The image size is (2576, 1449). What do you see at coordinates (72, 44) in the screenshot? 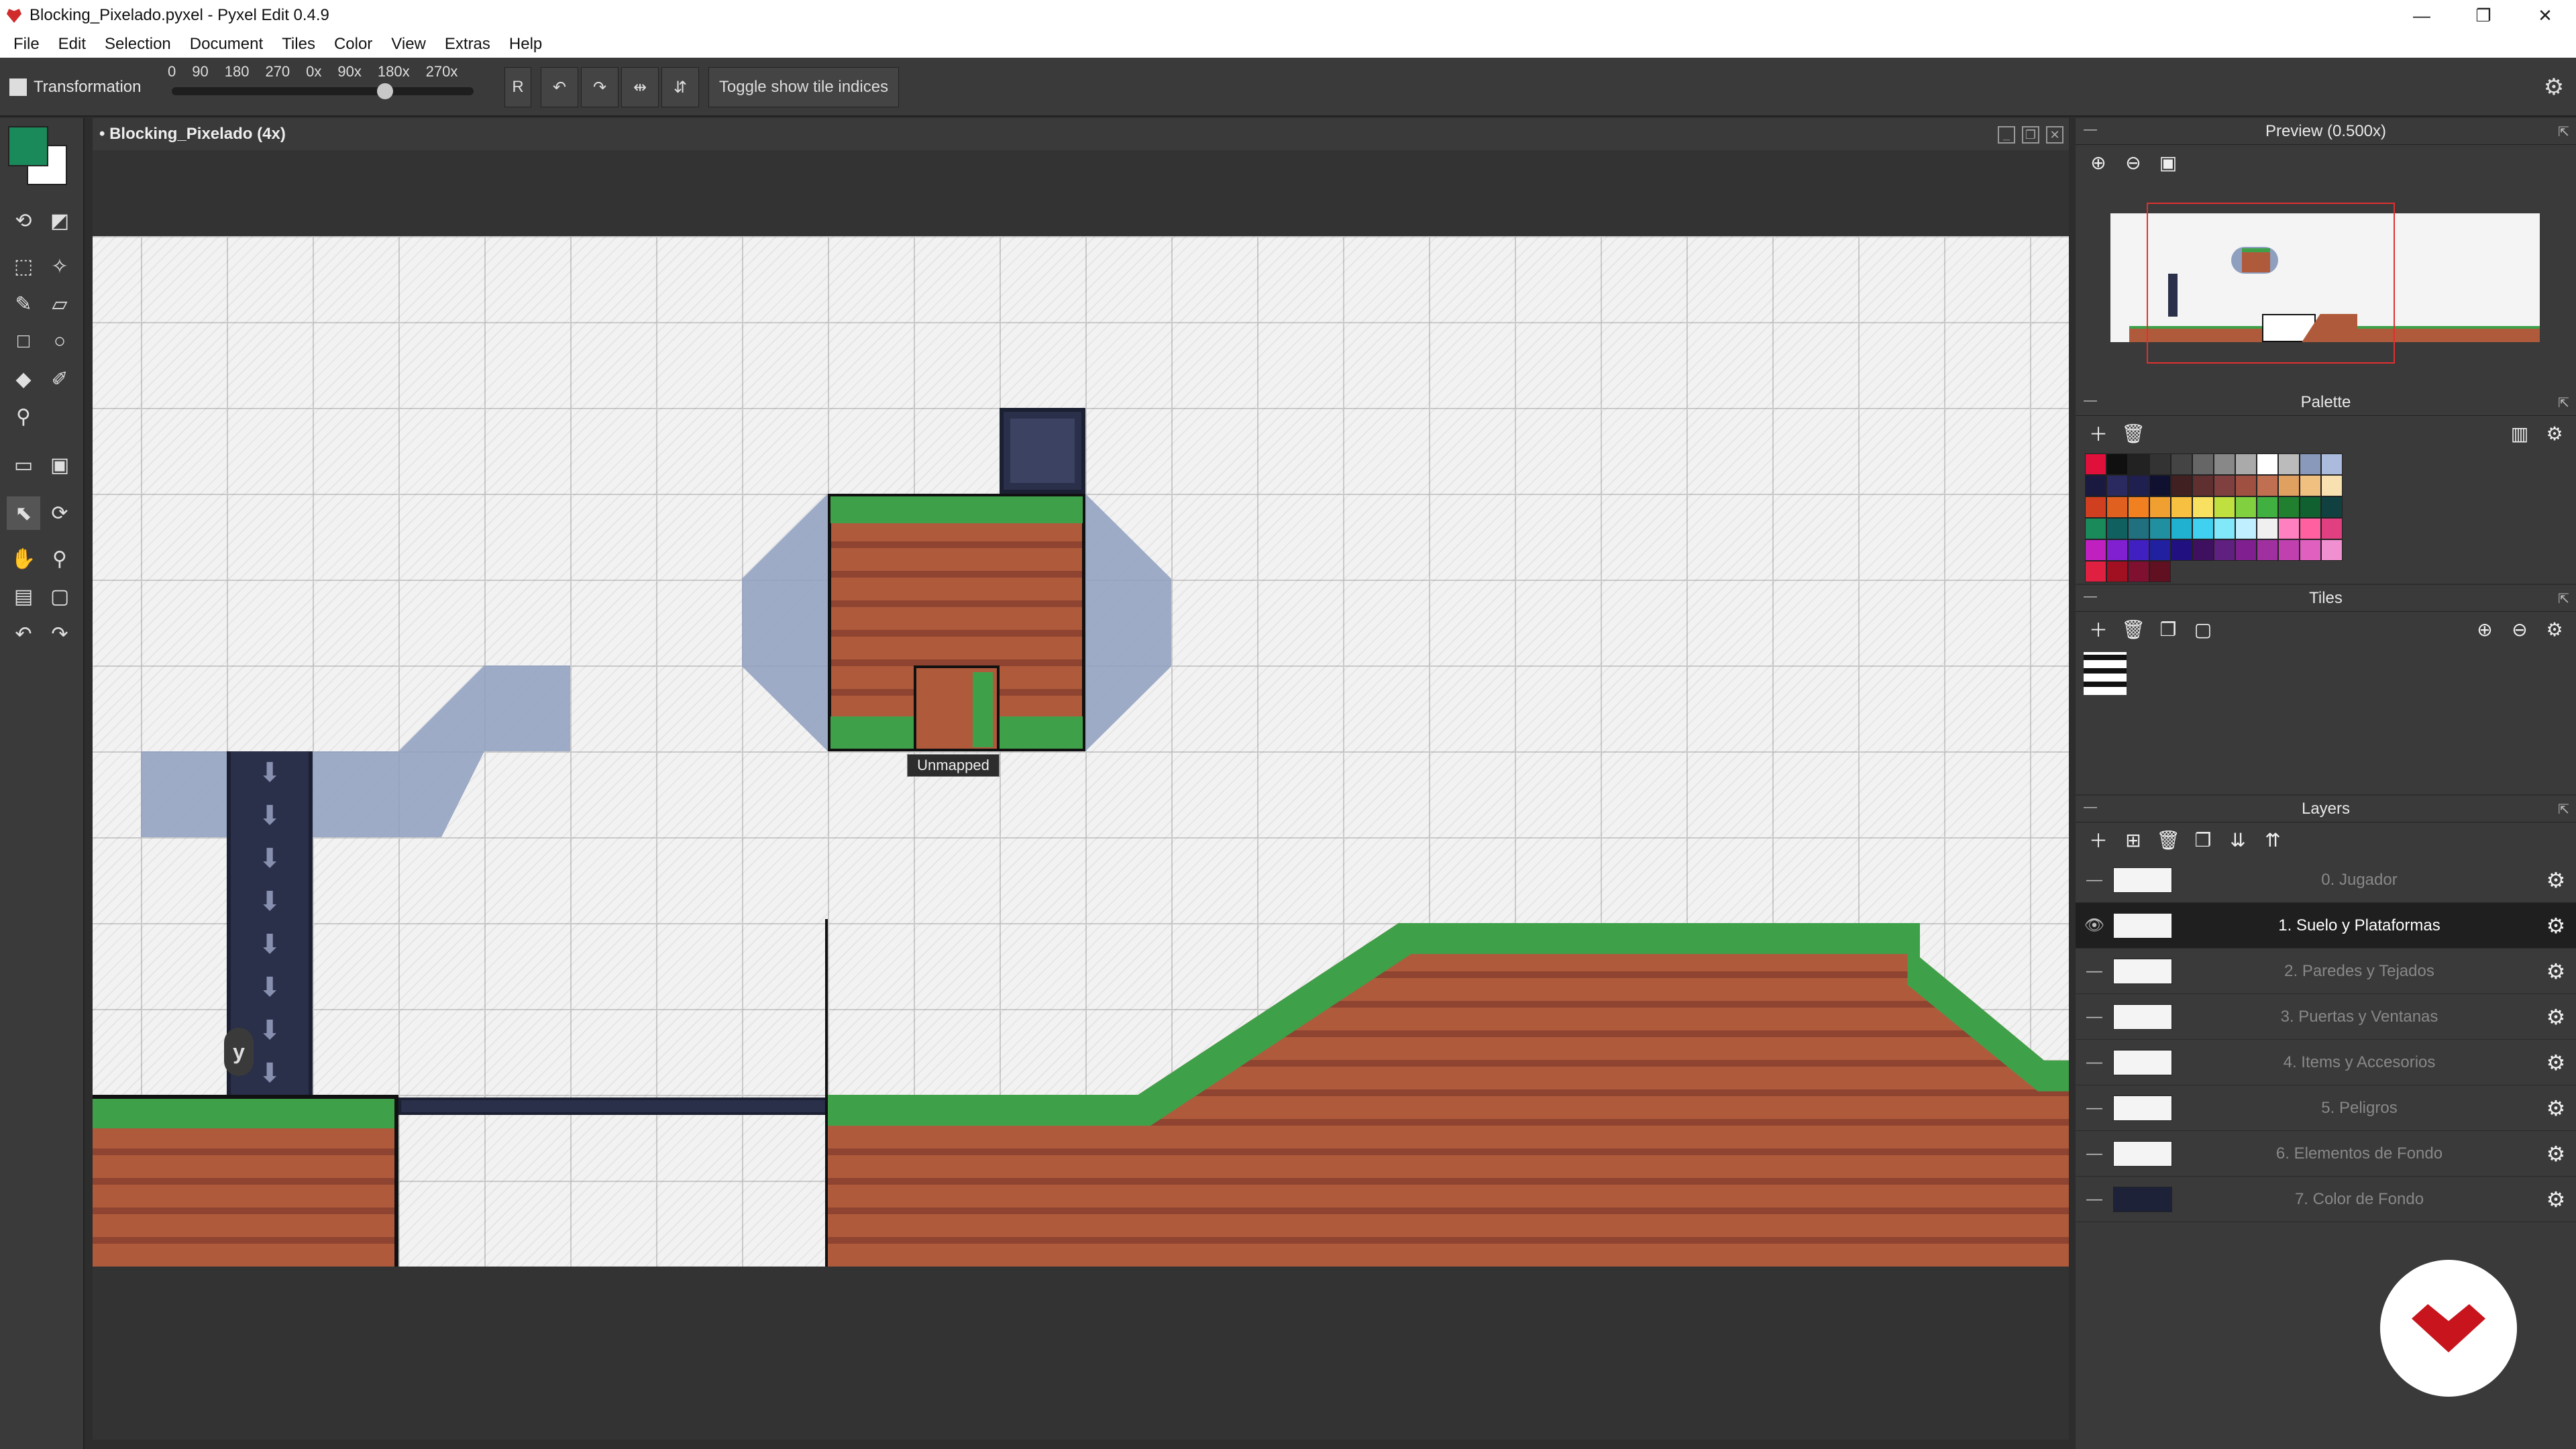
I see `menu-edit: Edit` at bounding box center [72, 44].